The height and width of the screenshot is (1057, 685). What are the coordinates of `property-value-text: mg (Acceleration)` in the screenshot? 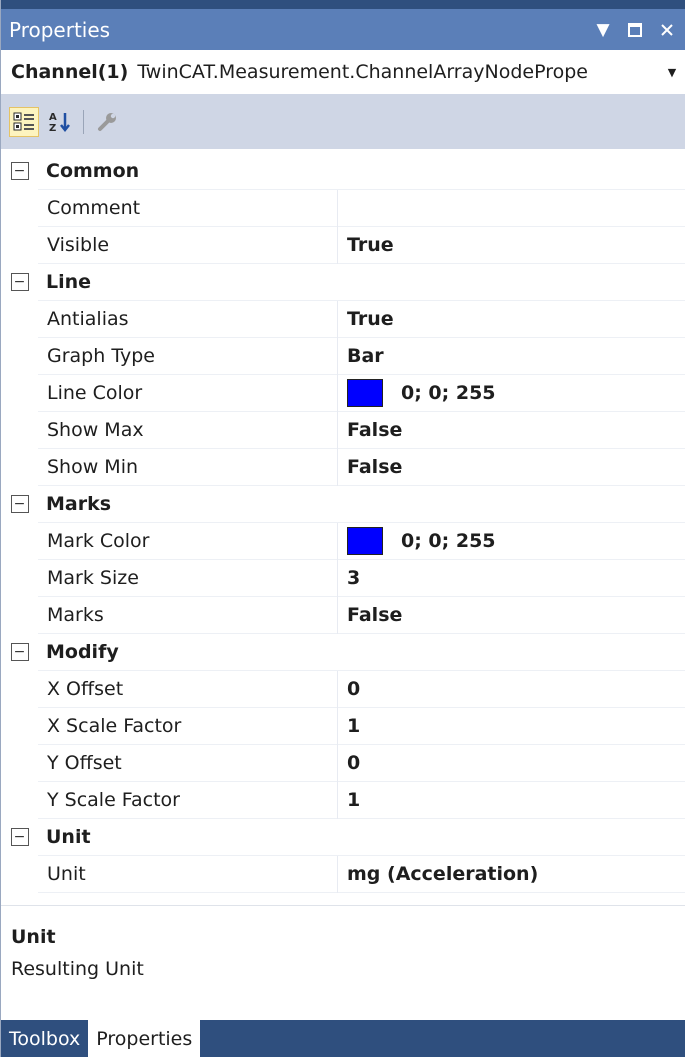 It's located at (443, 874).